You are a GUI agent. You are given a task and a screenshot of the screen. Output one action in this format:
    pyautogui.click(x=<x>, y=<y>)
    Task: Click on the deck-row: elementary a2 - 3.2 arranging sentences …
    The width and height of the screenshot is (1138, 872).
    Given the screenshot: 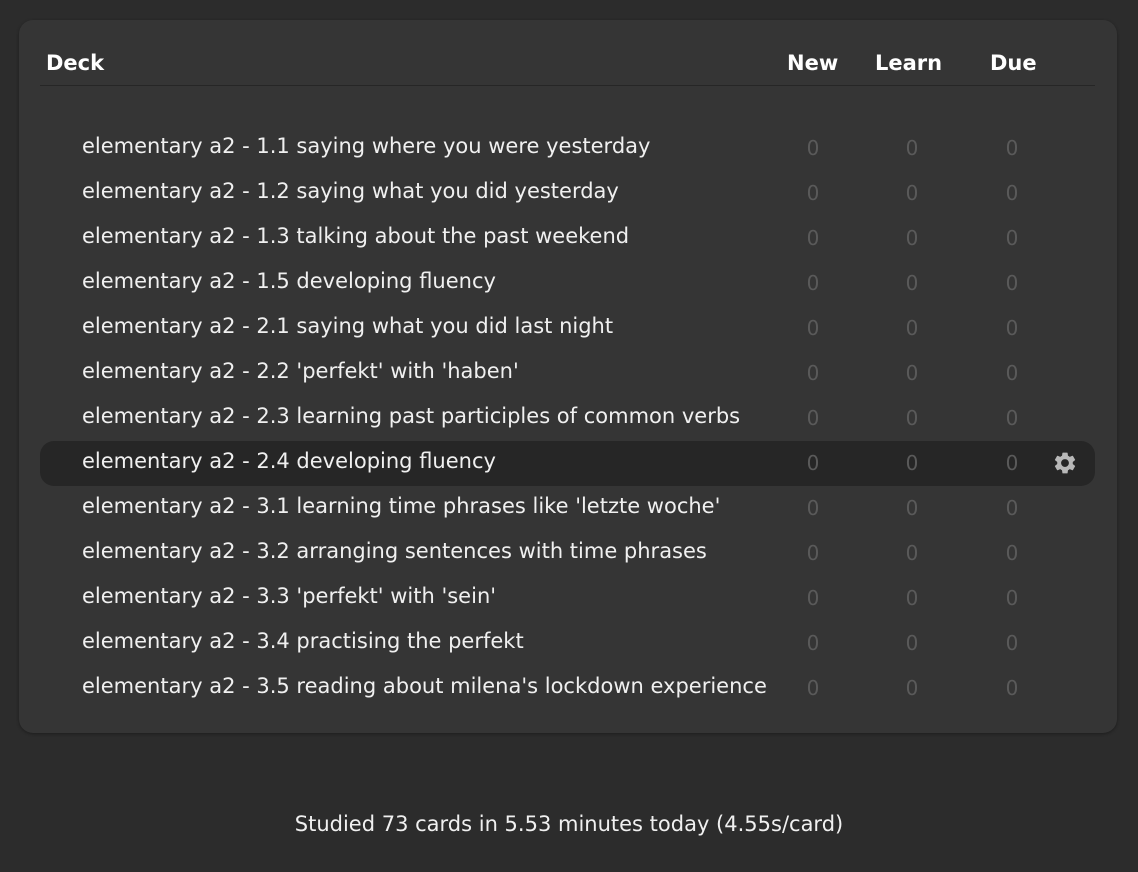 What is the action you would take?
    pyautogui.click(x=567, y=553)
    